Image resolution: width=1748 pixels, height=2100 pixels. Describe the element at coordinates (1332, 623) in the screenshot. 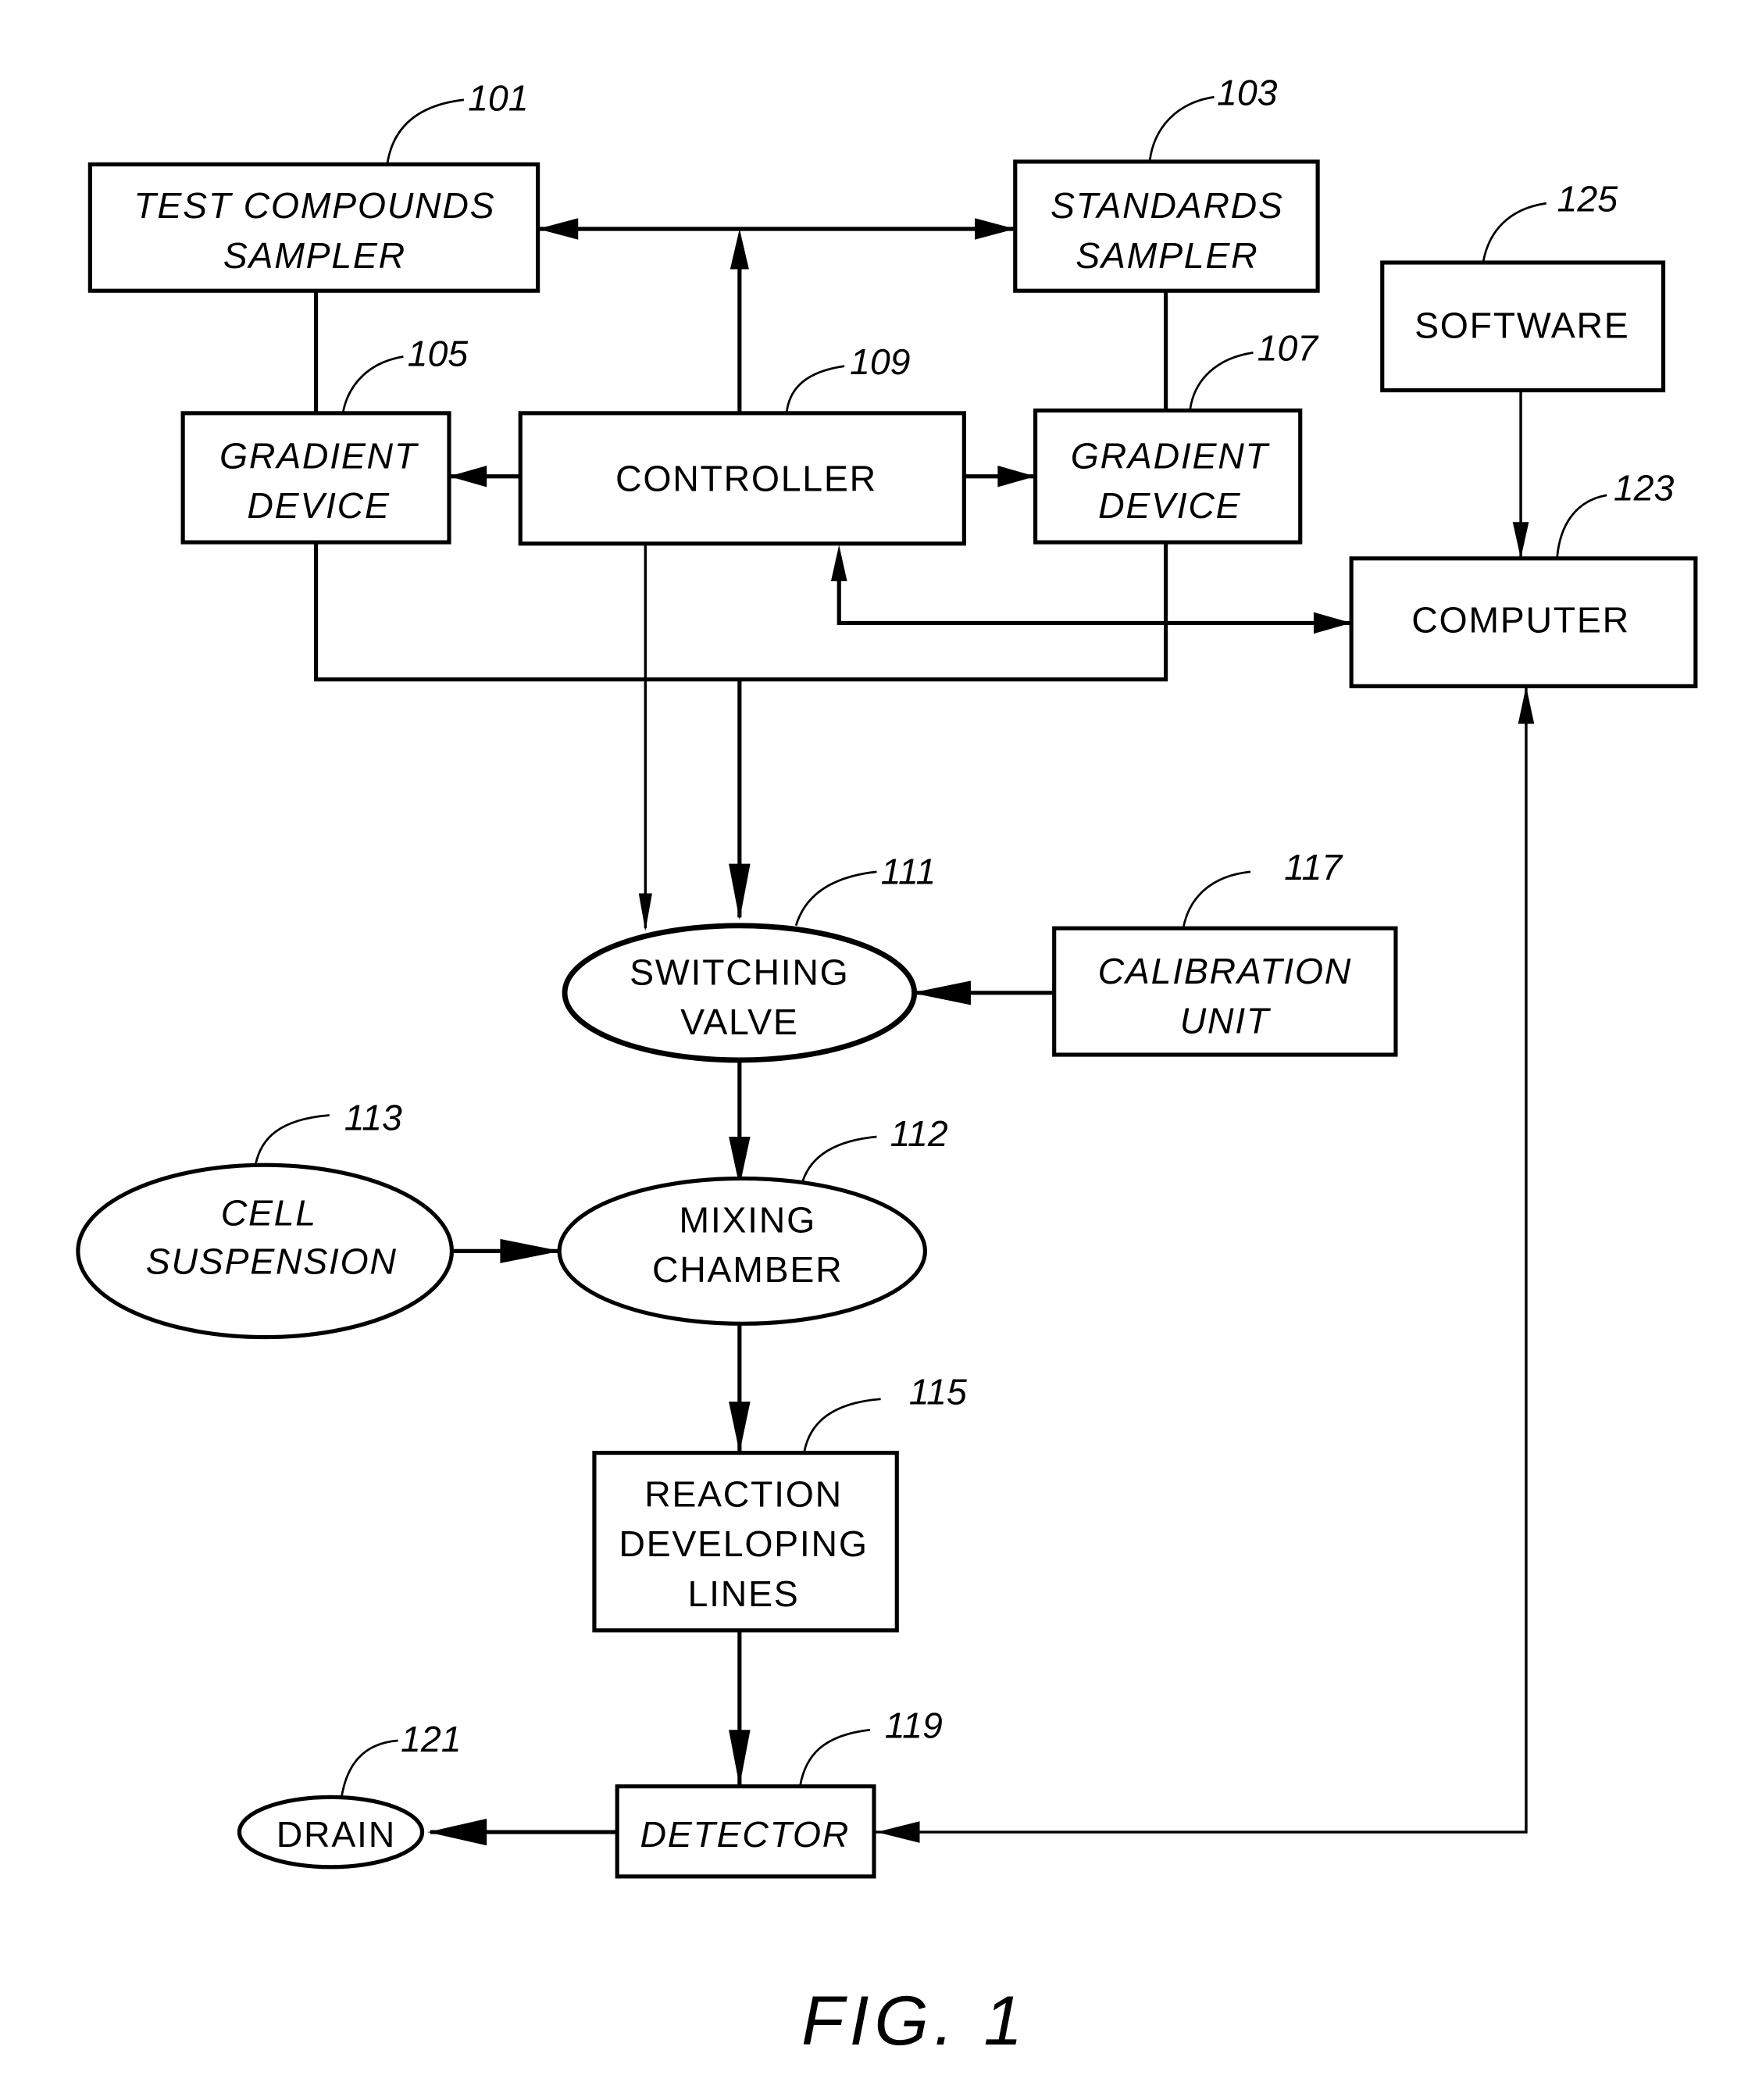

I see `arrowhead-to-computer` at that location.